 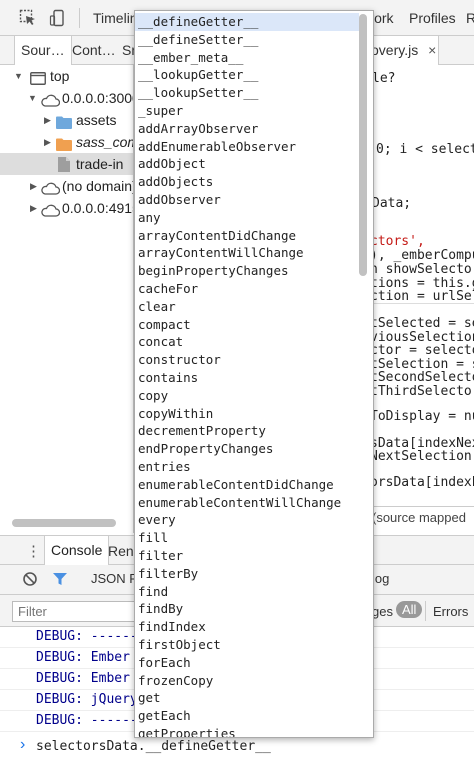 I want to click on autocomplete-item: filter, so click(x=247, y=556).